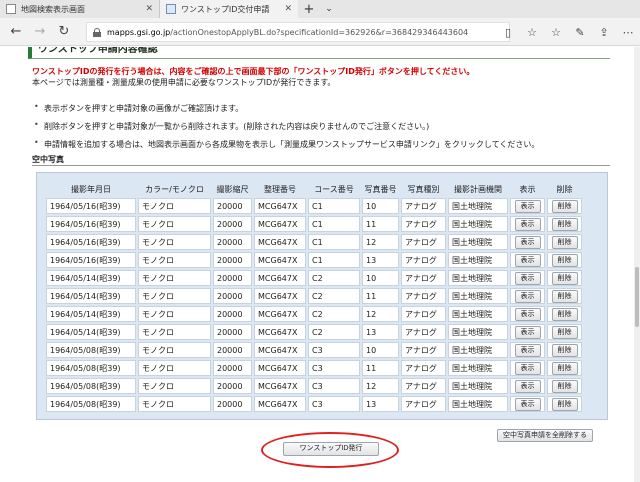 The image size is (640, 482). What do you see at coordinates (309, 9) in the screenshot?
I see `new-tab-button: +` at bounding box center [309, 9].